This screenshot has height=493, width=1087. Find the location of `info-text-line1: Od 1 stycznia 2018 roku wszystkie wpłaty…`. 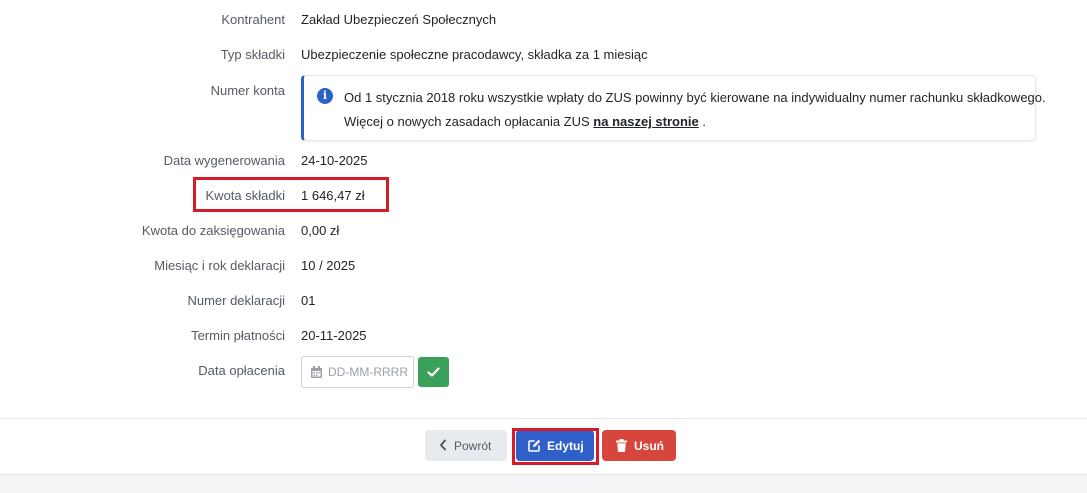

info-text-line1: Od 1 stycznia 2018 roku wszystkie wpłaty… is located at coordinates (695, 97).